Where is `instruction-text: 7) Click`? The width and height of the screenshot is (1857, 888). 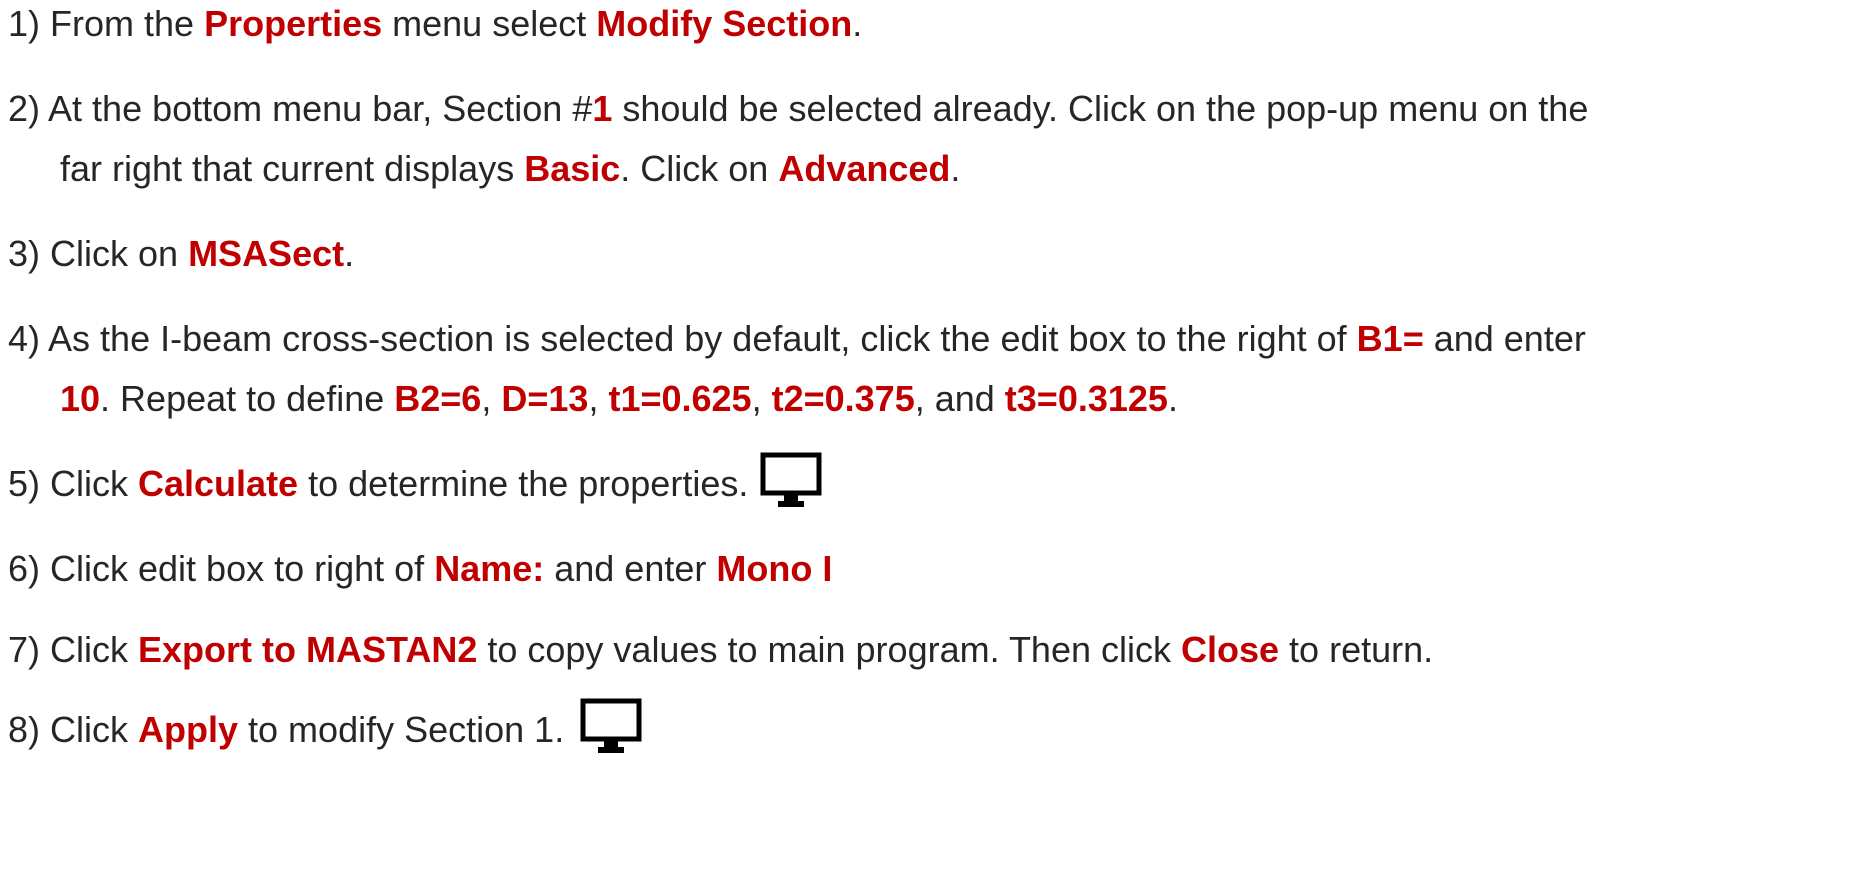
instruction-text: 7) Click is located at coordinates (73, 649).